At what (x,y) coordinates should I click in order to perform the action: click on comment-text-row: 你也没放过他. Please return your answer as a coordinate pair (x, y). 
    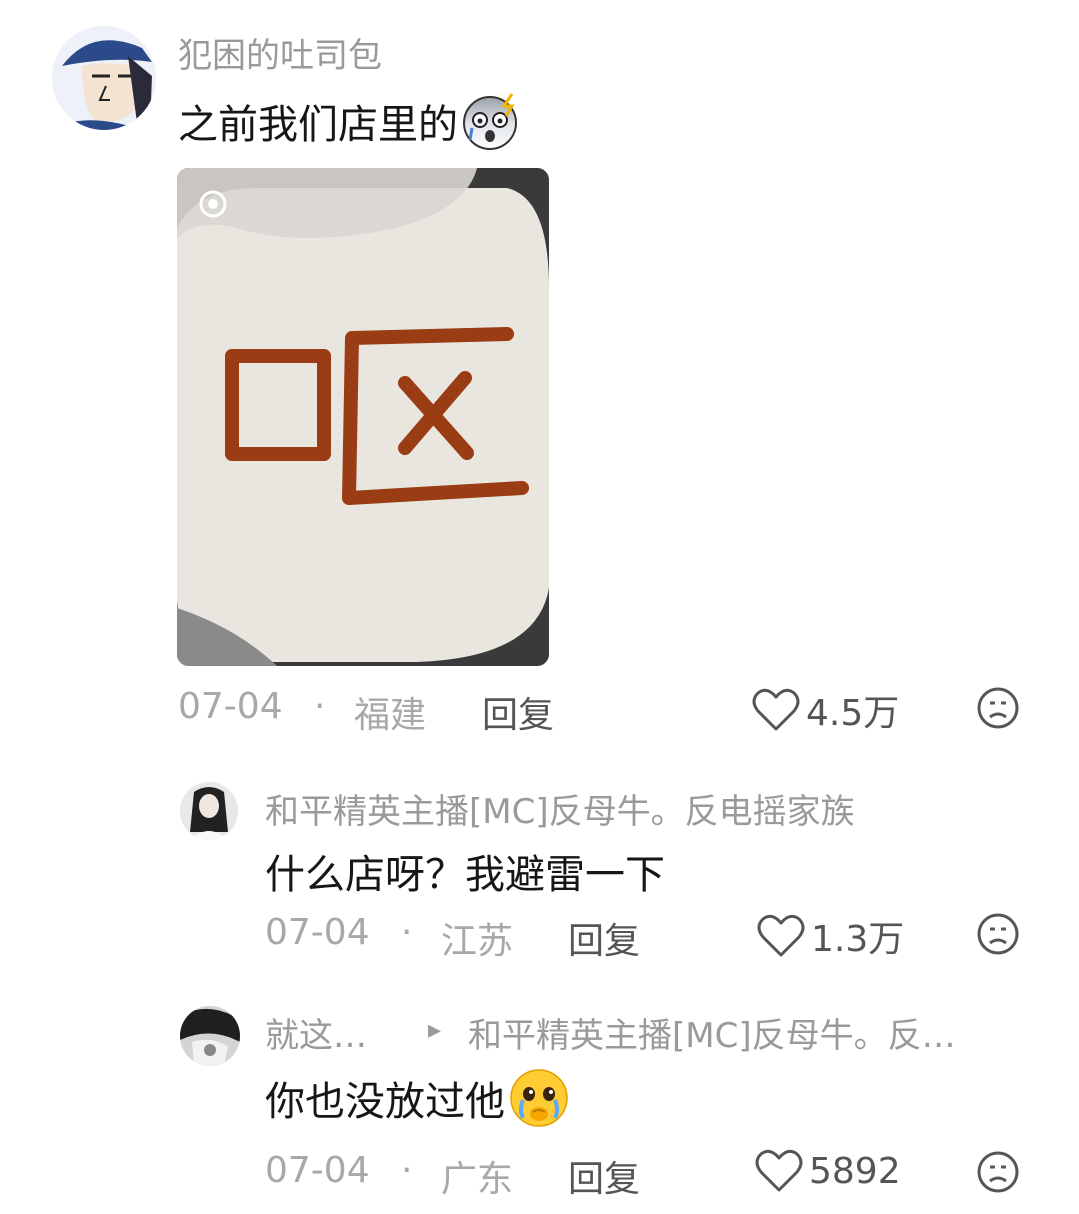
    Looking at the image, I should click on (418, 1098).